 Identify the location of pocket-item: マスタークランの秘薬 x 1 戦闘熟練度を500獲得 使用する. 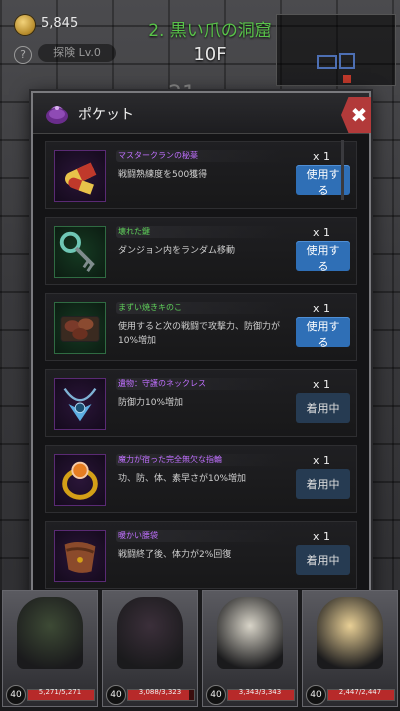
(201, 175).